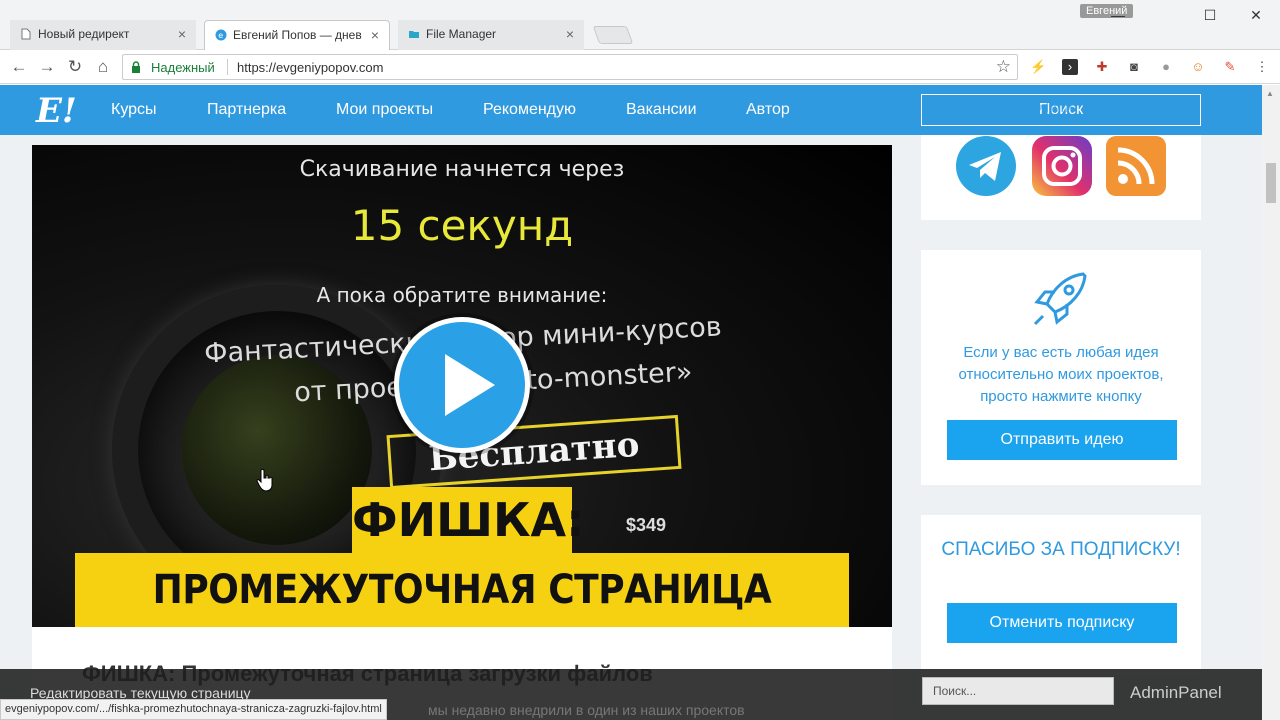 The height and width of the screenshot is (720, 1280). Describe the element at coordinates (1210, 15) in the screenshot. I see `maximize-button: ☐` at that location.